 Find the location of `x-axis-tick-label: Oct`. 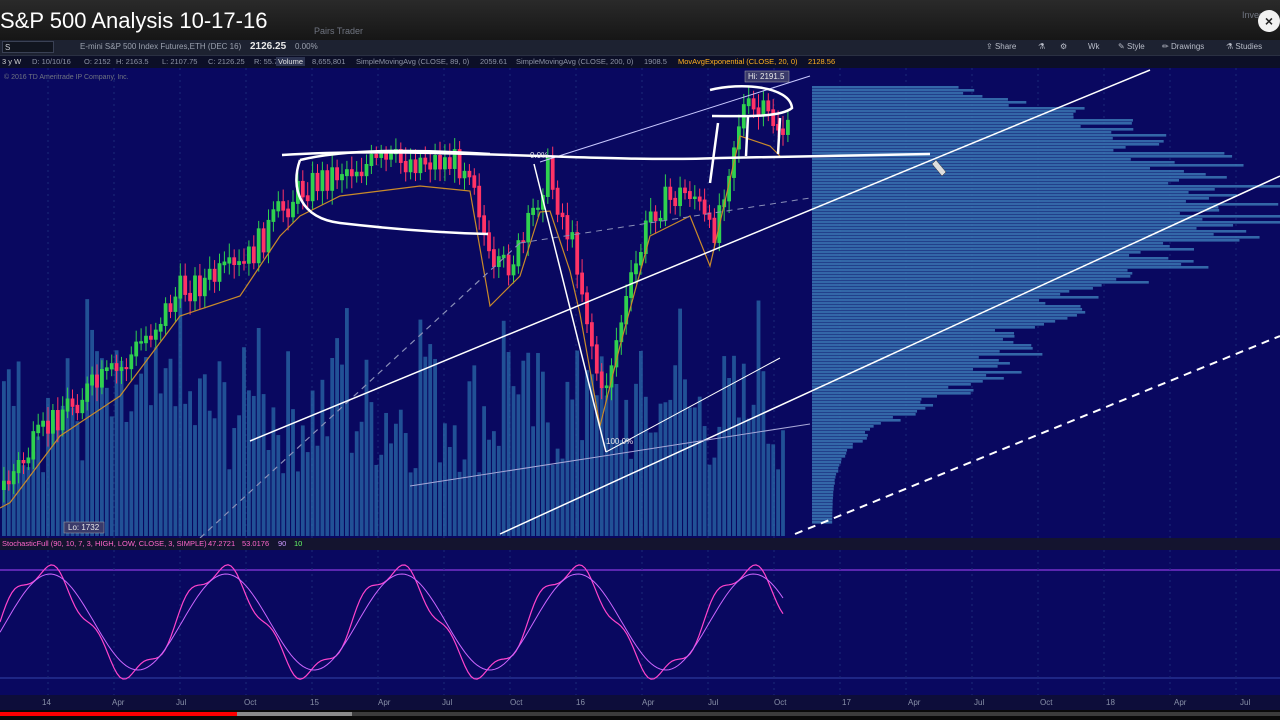

x-axis-tick-label: Oct is located at coordinates (1046, 702).